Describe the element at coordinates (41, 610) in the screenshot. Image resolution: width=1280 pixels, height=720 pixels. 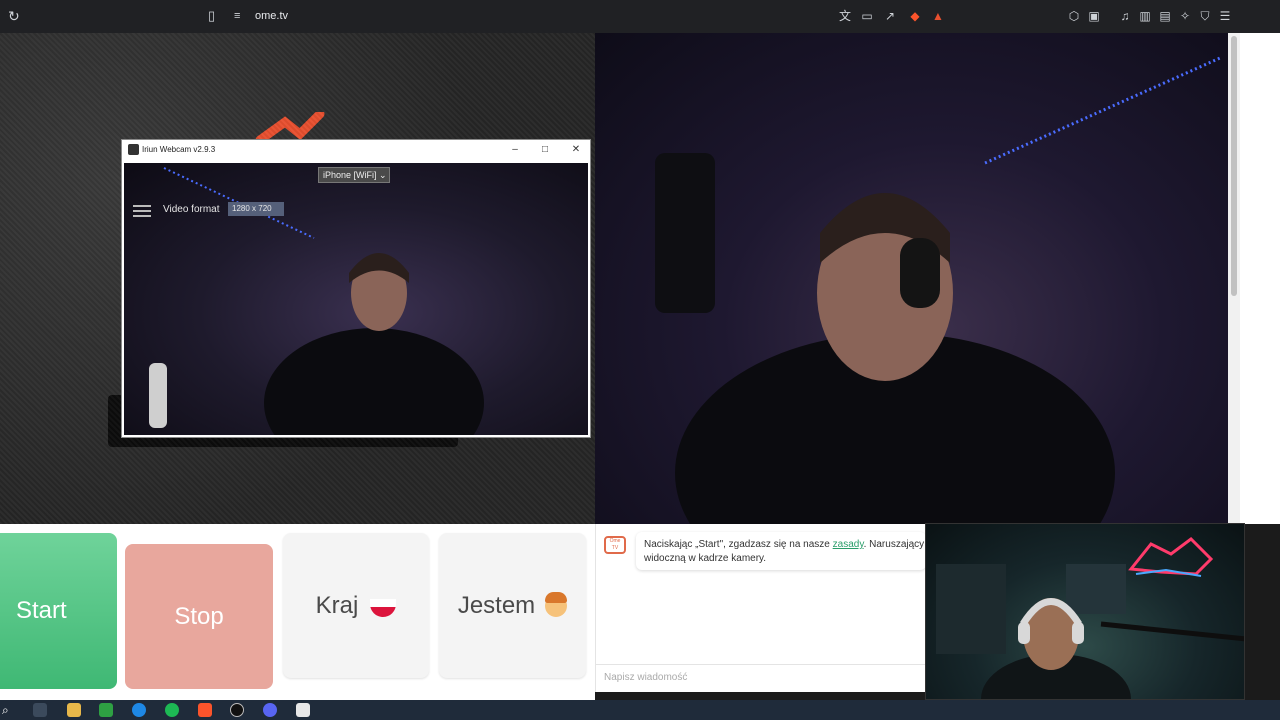
I see `start-label: Start` at that location.